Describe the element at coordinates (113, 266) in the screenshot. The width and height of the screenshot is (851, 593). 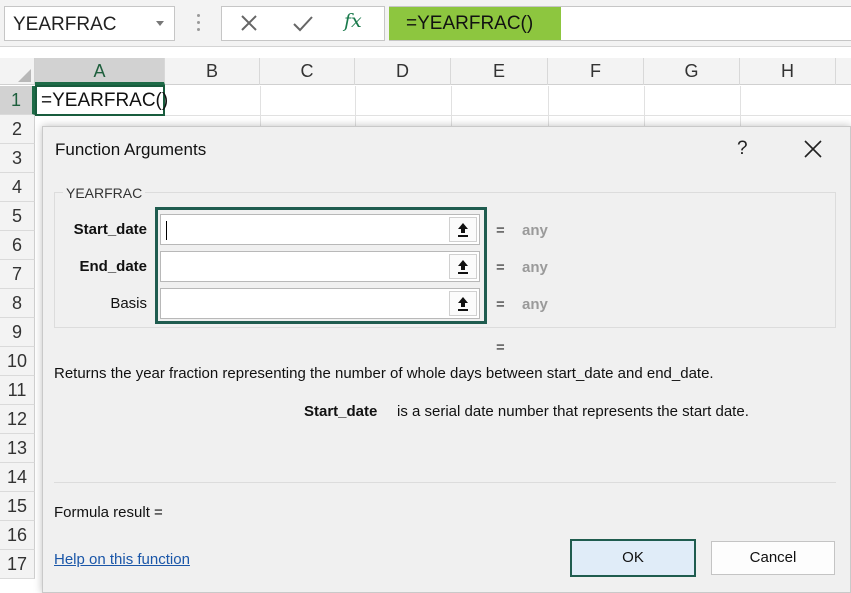
I see `arg-label-end-date: End_date` at that location.